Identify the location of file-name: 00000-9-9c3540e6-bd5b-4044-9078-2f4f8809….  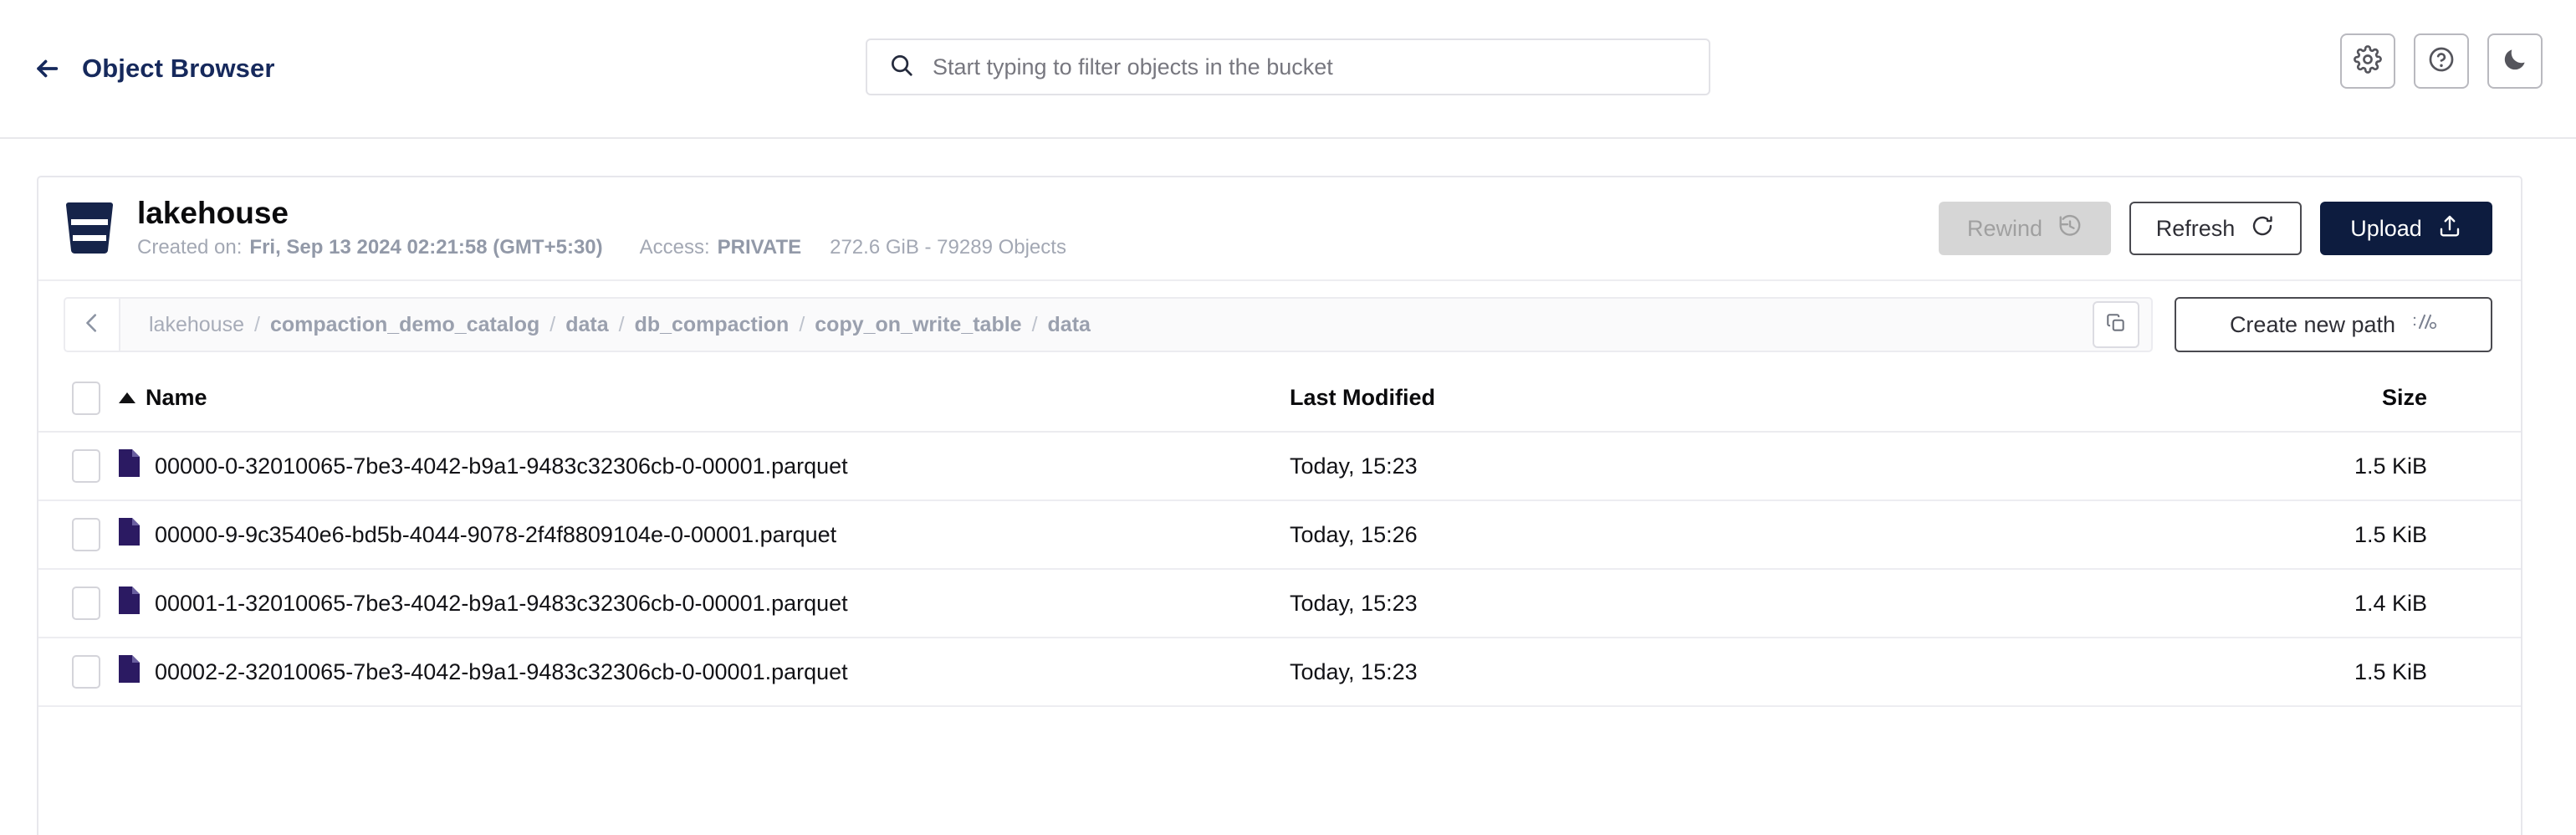
(496, 534).